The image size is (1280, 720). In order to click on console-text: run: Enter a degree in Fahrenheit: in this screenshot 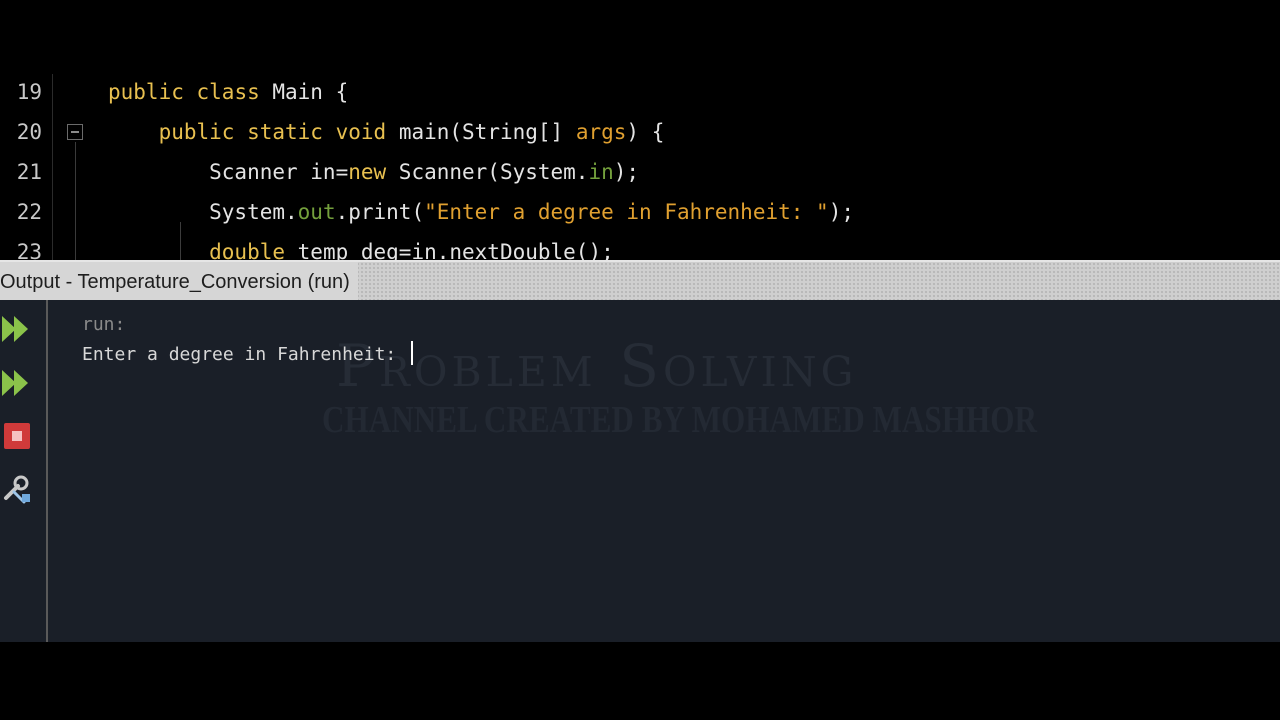, I will do `click(248, 340)`.